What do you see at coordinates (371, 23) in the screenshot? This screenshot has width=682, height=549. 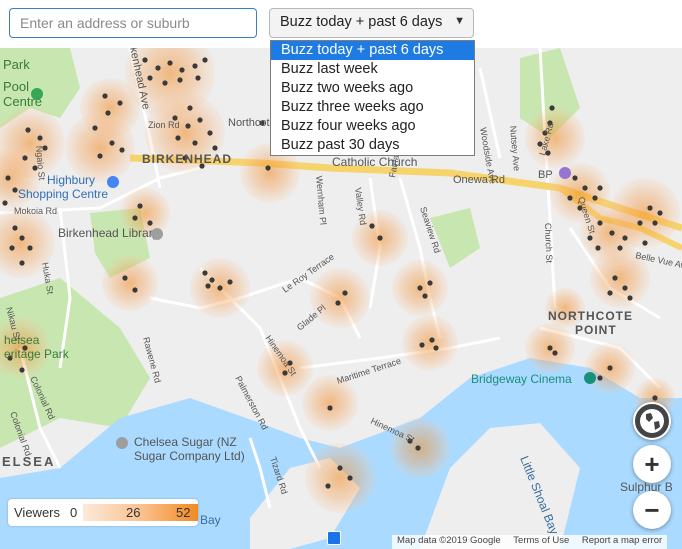 I see `period-select: Buzz today + past 6 days ▼` at bounding box center [371, 23].